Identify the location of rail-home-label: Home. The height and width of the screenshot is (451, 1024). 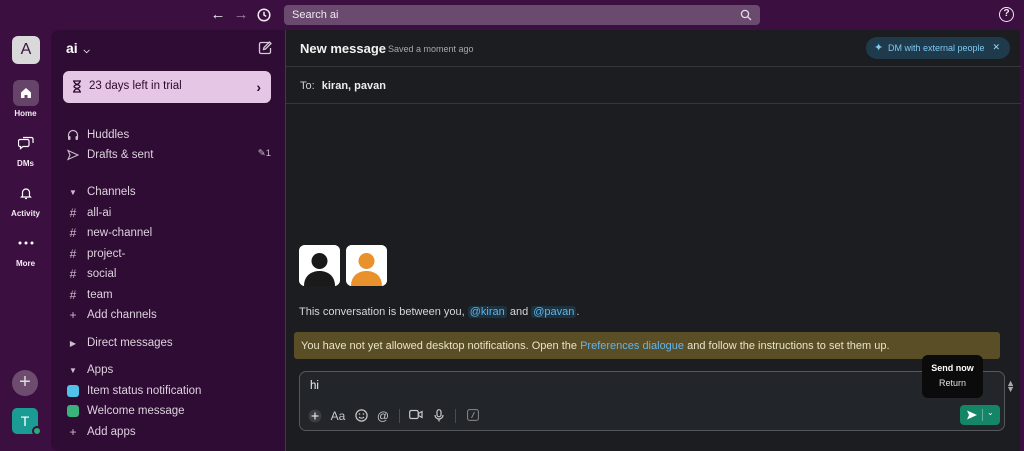
(25, 113).